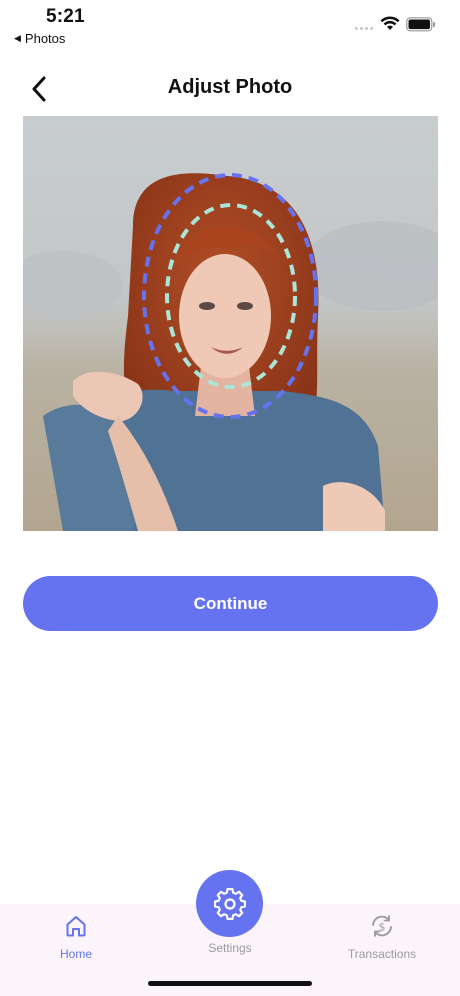 Image resolution: width=460 pixels, height=996 pixels. What do you see at coordinates (230, 983) in the screenshot?
I see `home-indicator` at bounding box center [230, 983].